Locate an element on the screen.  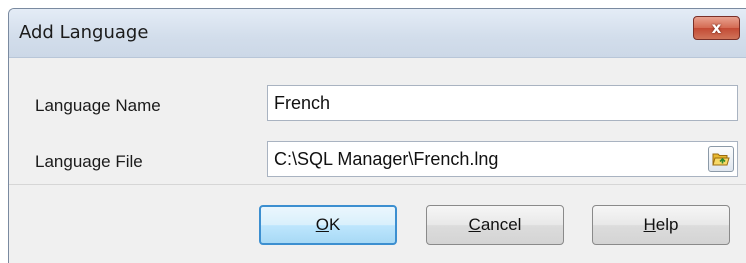
cancel-mnemonic: C is located at coordinates (474, 224).